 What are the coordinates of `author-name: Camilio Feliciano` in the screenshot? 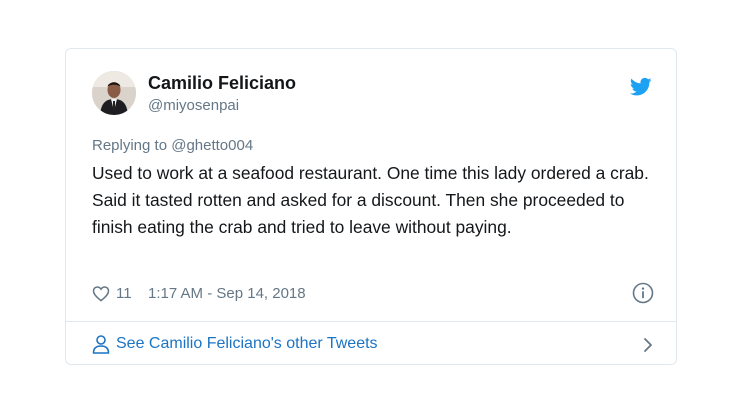 It's located at (222, 83).